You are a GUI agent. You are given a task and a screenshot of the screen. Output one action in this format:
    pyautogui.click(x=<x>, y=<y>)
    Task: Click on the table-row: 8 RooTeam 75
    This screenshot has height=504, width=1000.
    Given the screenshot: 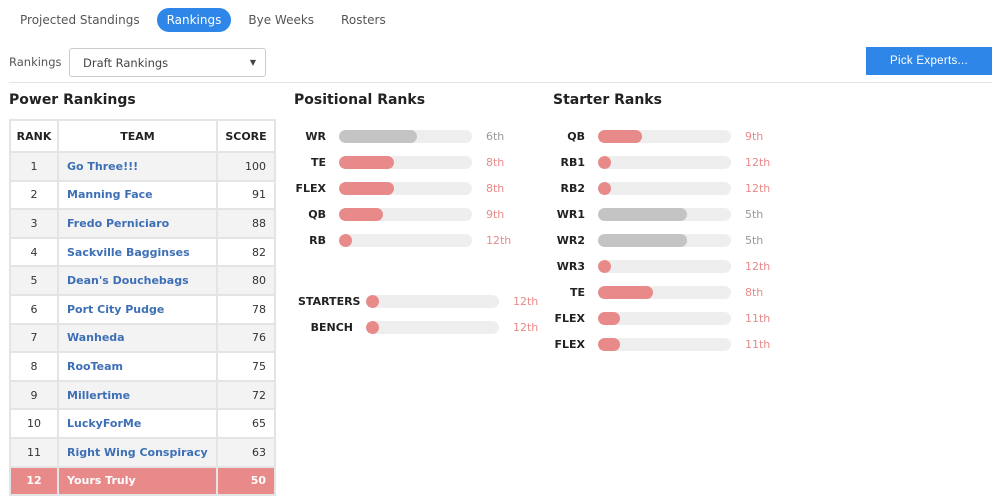 What is the action you would take?
    pyautogui.click(x=142, y=366)
    